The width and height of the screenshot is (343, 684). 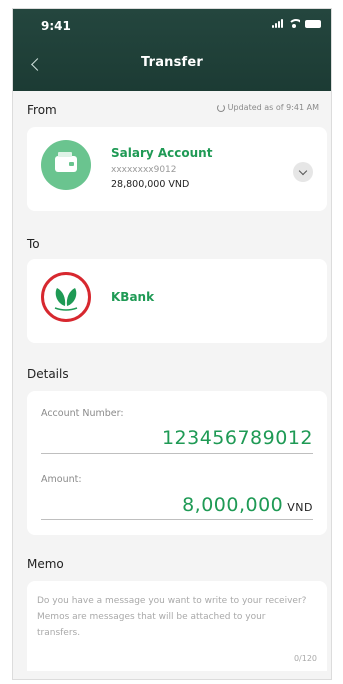 What do you see at coordinates (300, 507) in the screenshot?
I see `amount-unit: VND` at bounding box center [300, 507].